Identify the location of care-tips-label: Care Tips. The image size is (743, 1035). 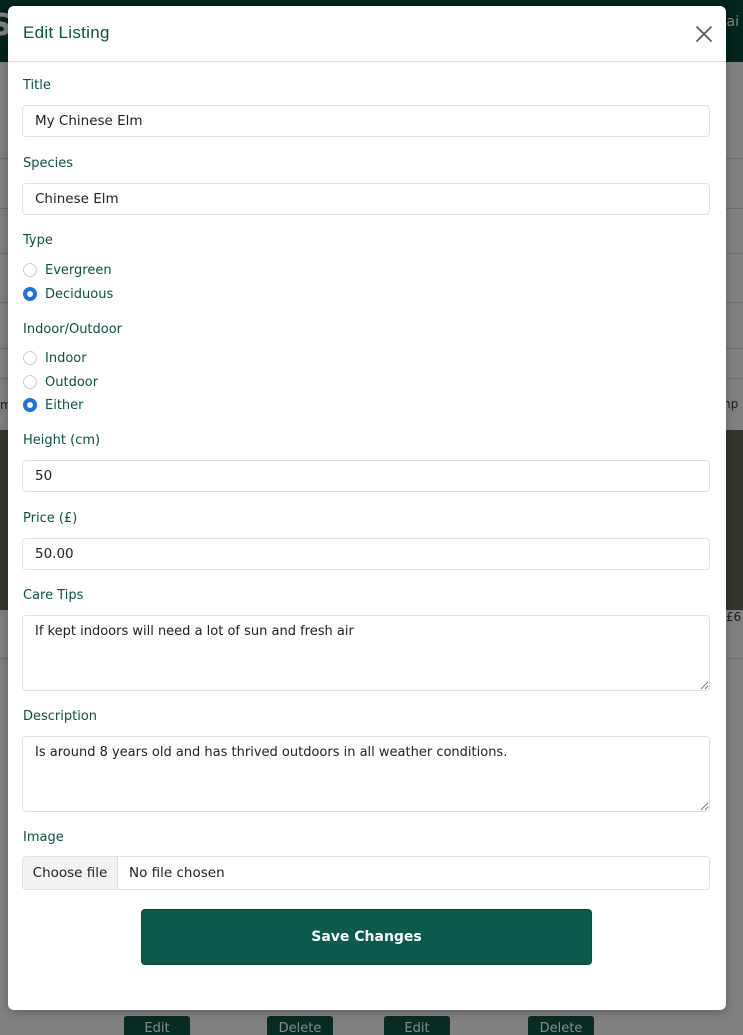
(53, 595).